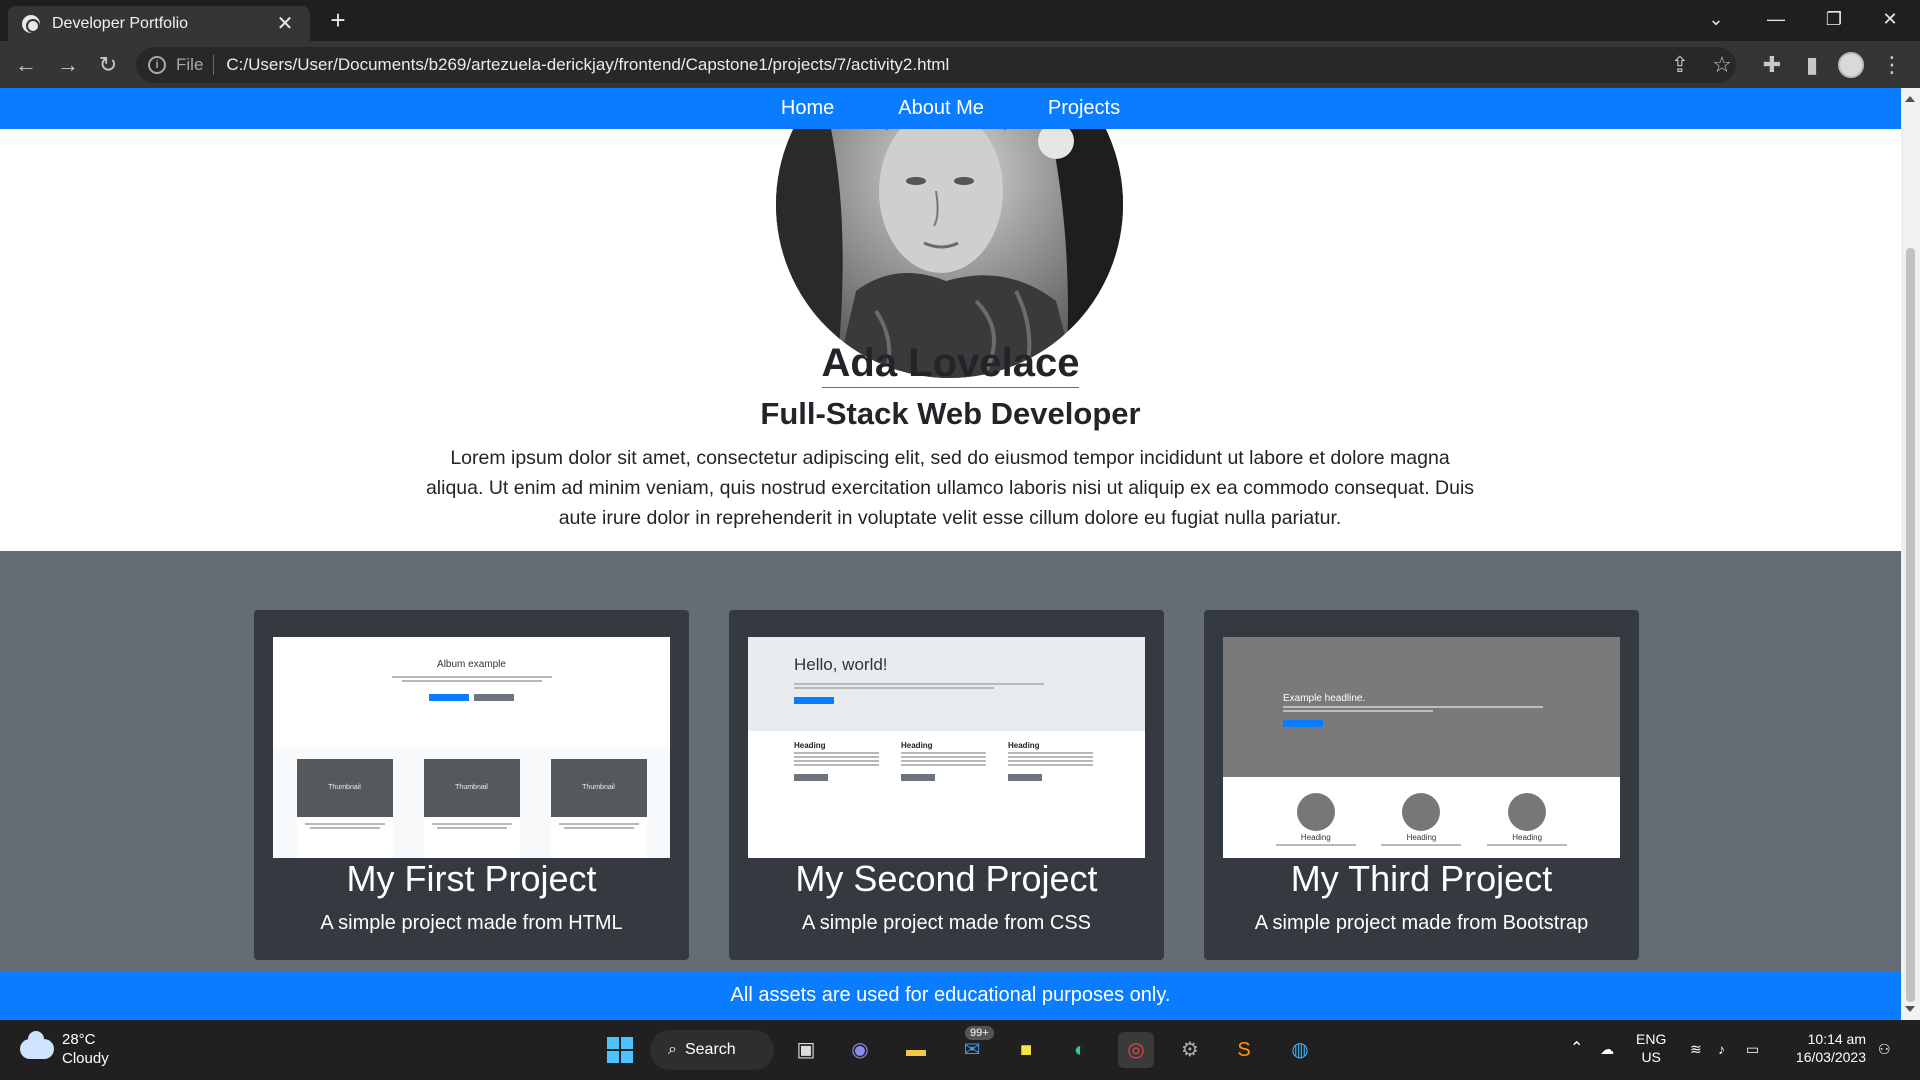 The height and width of the screenshot is (1080, 1920). What do you see at coordinates (1884, 1049) in the screenshot?
I see `notification-icon: ⚇` at bounding box center [1884, 1049].